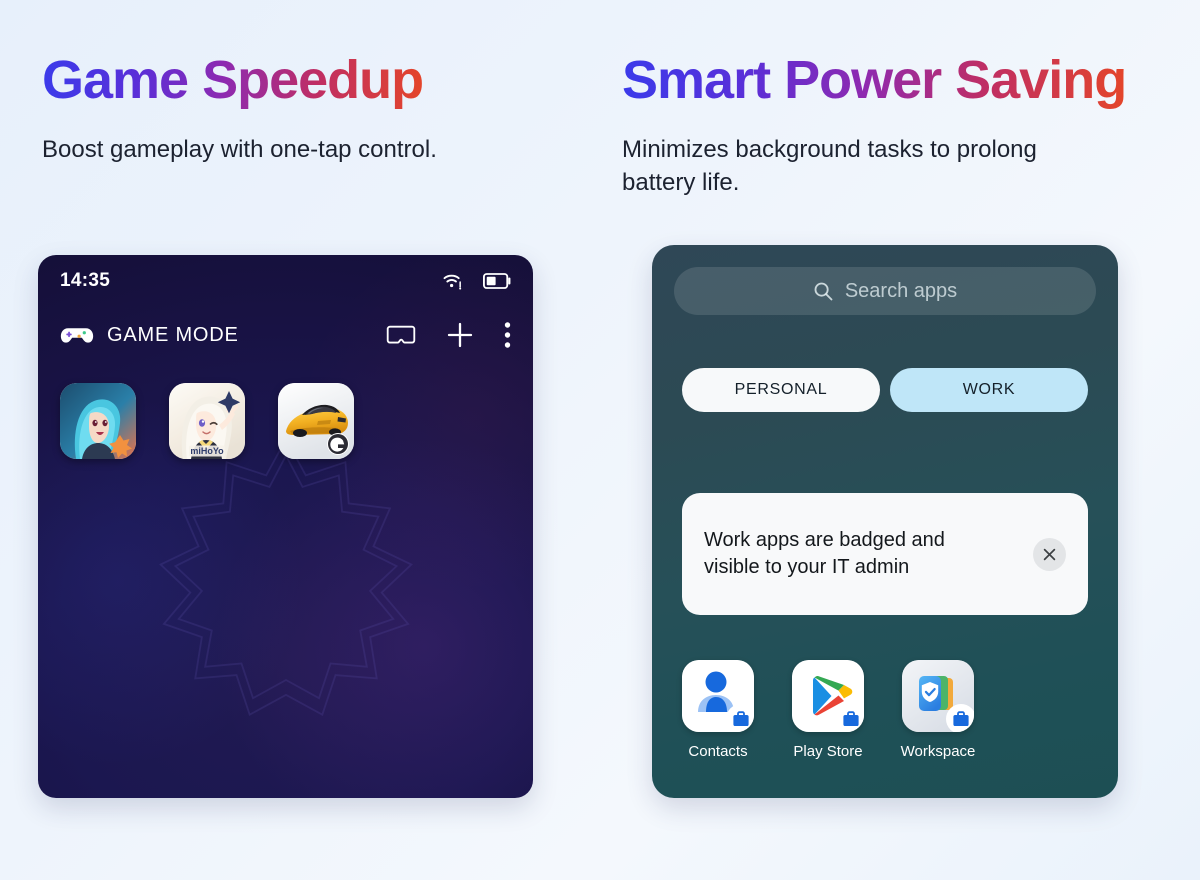 The image size is (1200, 880). What do you see at coordinates (460, 335) in the screenshot?
I see `plus-icon` at bounding box center [460, 335].